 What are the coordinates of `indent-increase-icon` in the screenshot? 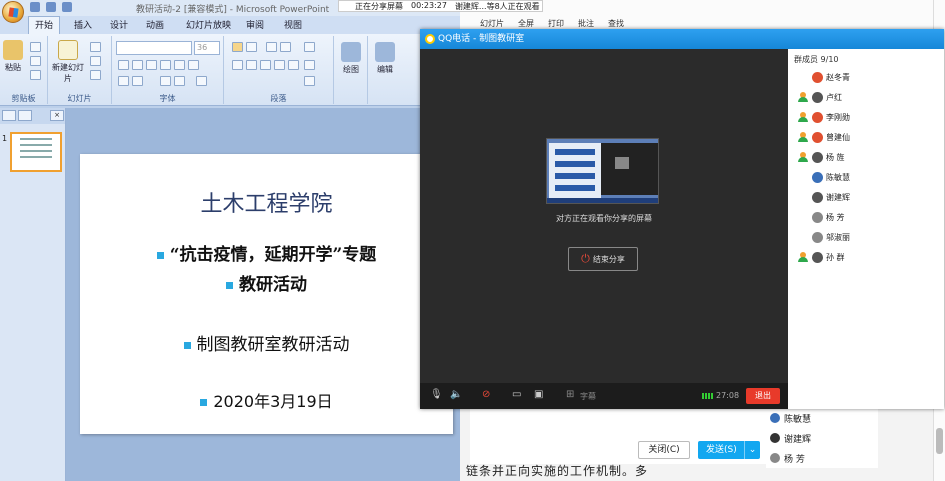 It's located at (285, 47).